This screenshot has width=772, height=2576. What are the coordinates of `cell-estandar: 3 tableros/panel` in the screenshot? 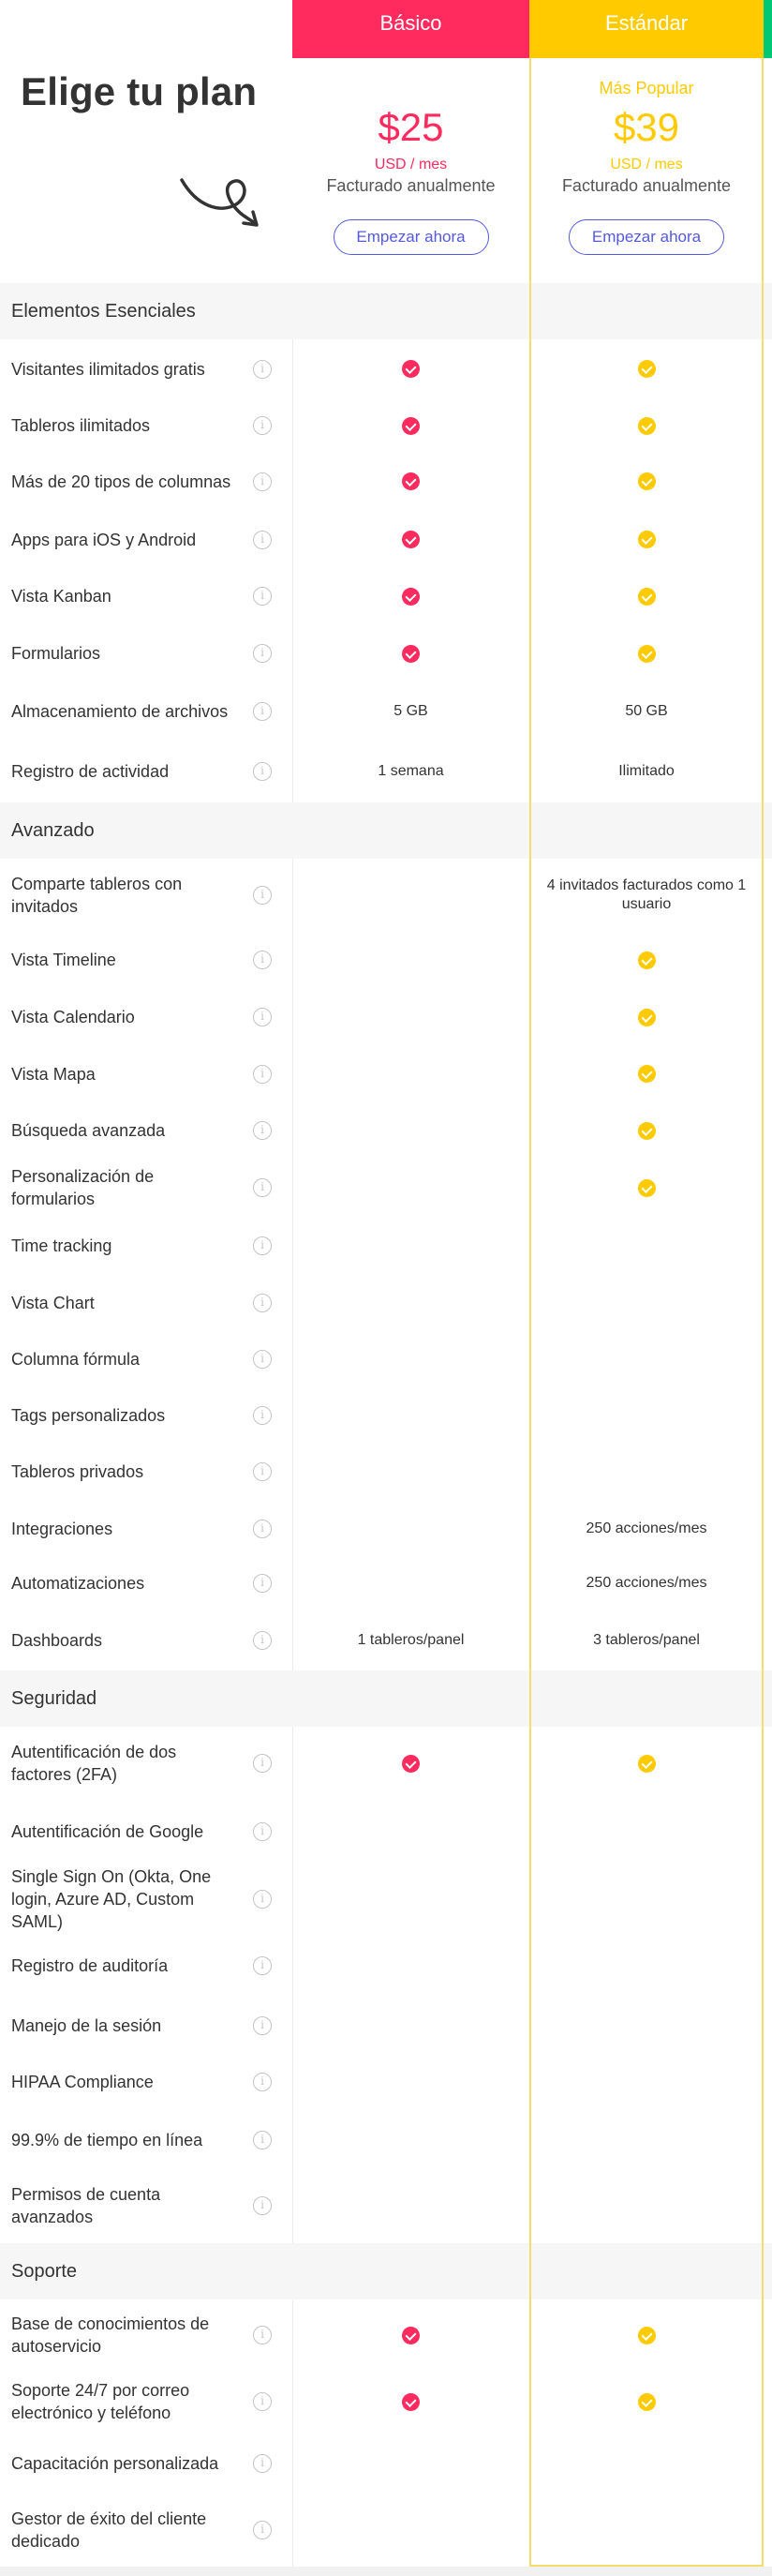 It's located at (646, 1640).